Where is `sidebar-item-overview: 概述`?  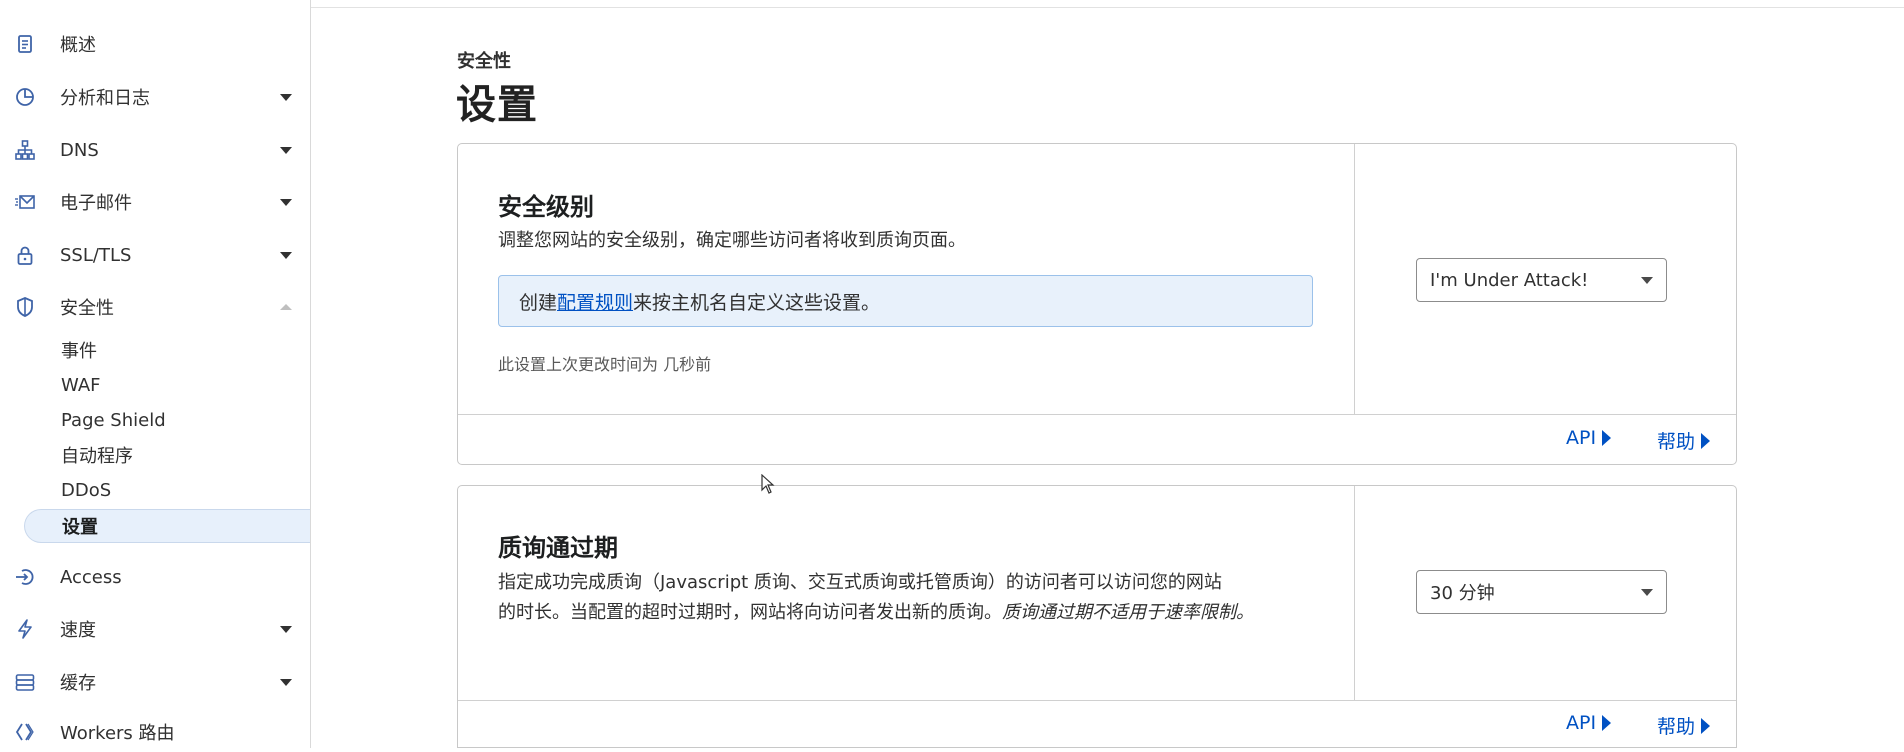 sidebar-item-overview: 概述 is located at coordinates (155, 44).